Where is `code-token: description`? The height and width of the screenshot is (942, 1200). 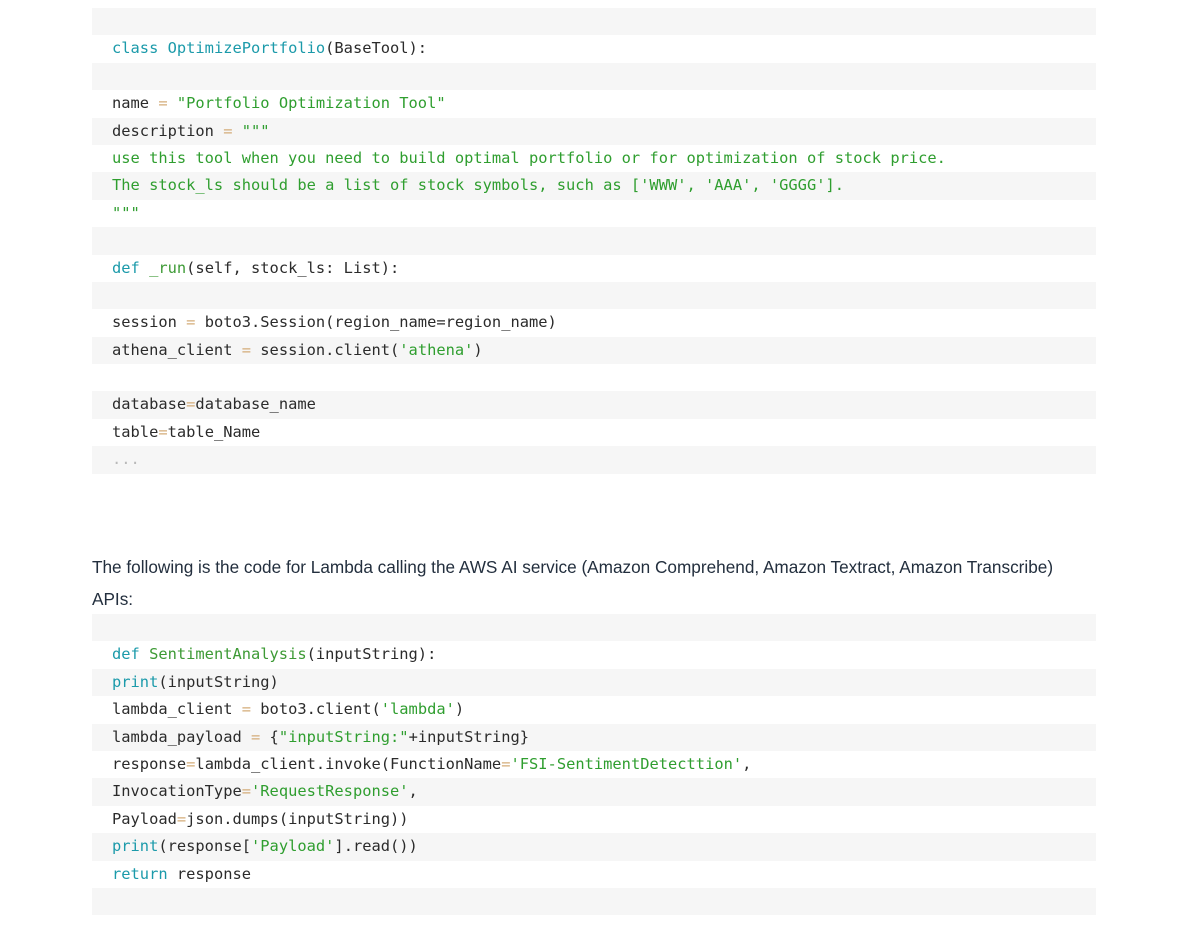 code-token: description is located at coordinates (168, 130).